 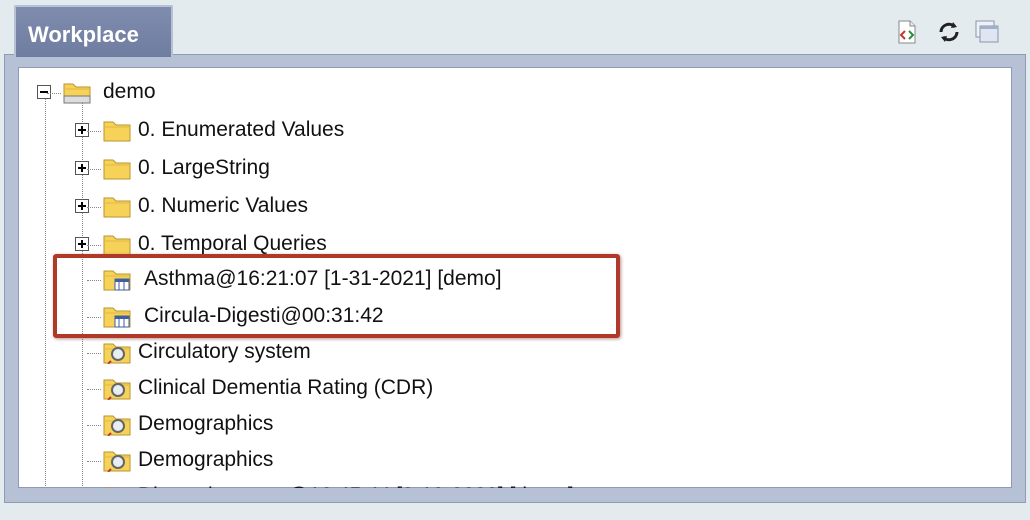 I want to click on tree-item-label: Circula-Digesti@00:31:42, so click(x=264, y=315).